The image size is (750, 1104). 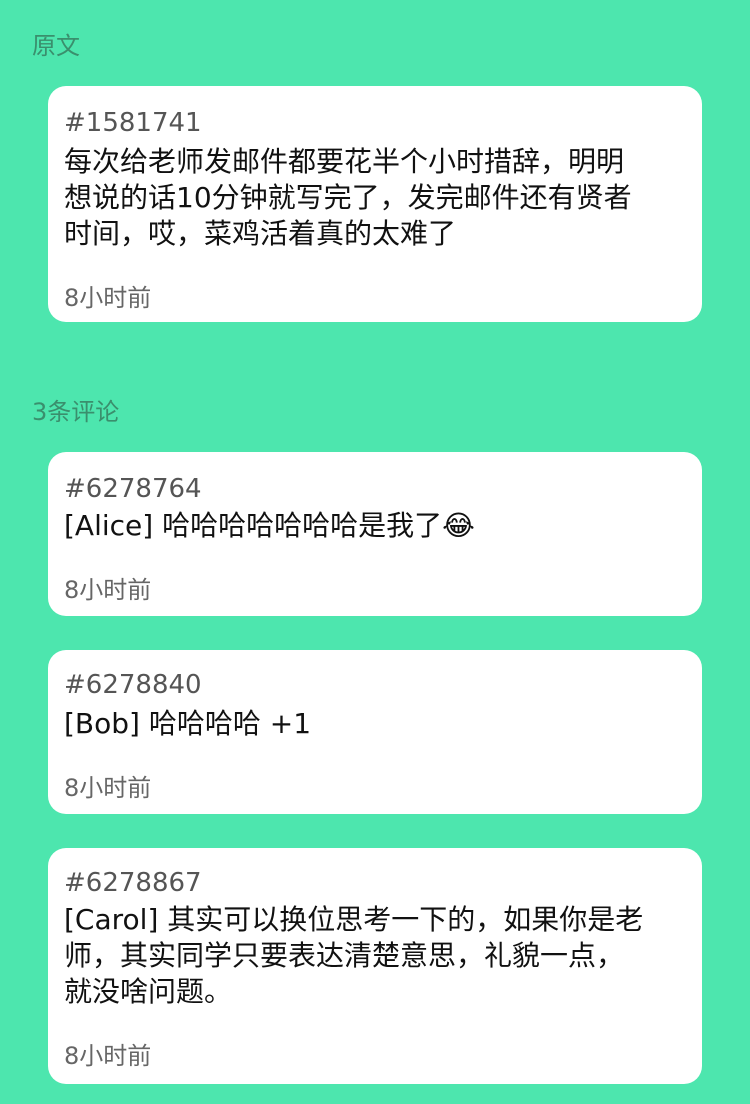 I want to click on post-time: 8小时前, so click(x=108, y=298).